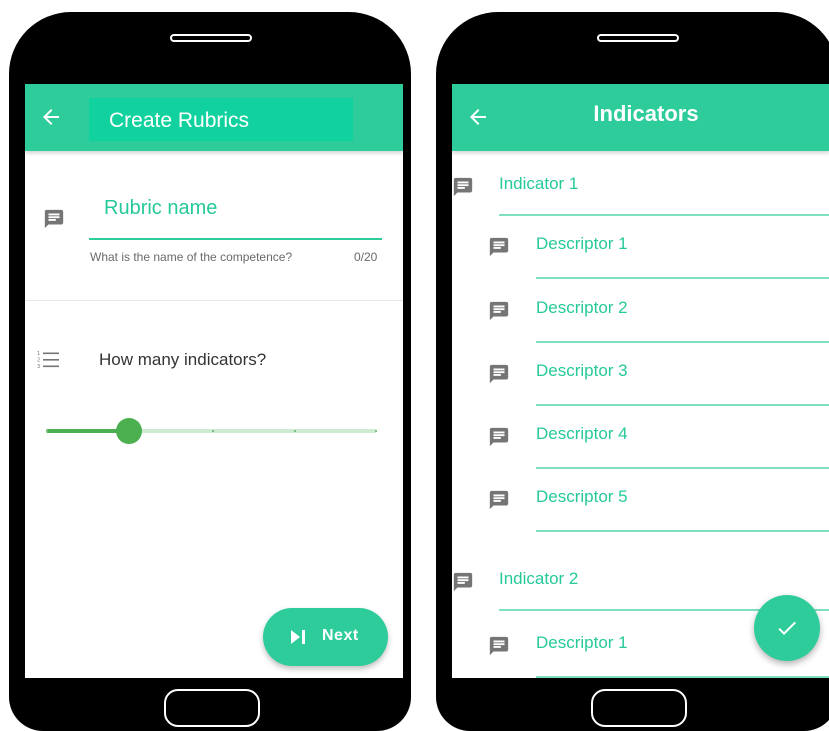 This screenshot has height=731, width=829. Describe the element at coordinates (214, 300) in the screenshot. I see `section-divider` at that location.